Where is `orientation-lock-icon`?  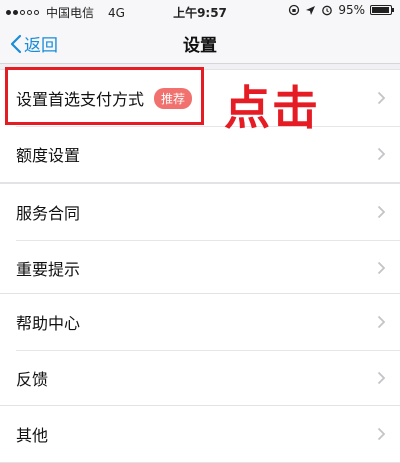
orientation-lock-icon is located at coordinates (294, 10).